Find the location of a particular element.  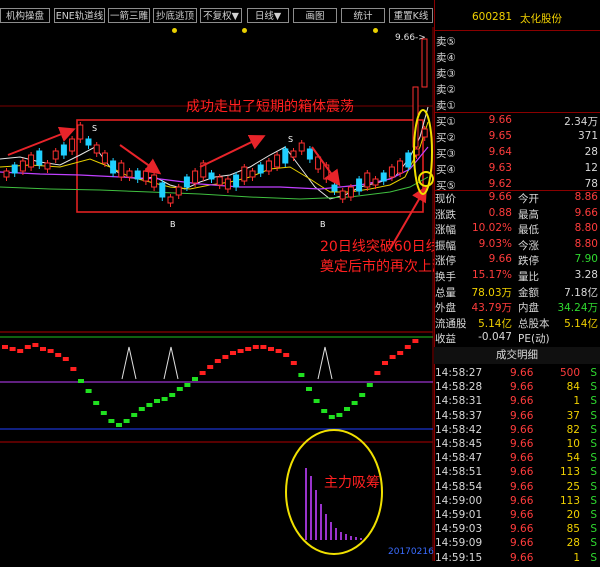

stat-row: 总量 78.03万 金额 7.18亿 is located at coordinates (517, 292).